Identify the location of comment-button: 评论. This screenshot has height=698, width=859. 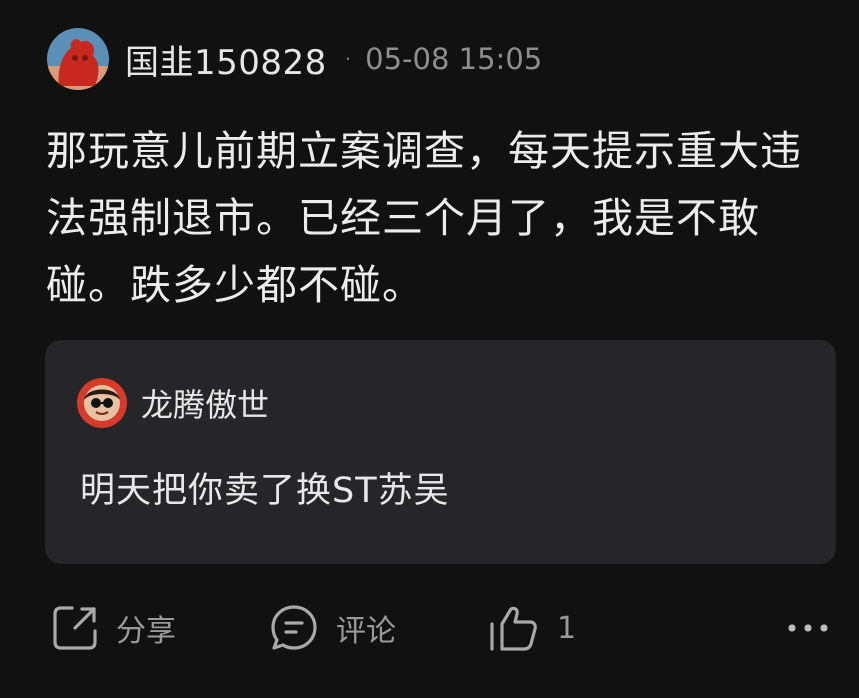
(332, 628).